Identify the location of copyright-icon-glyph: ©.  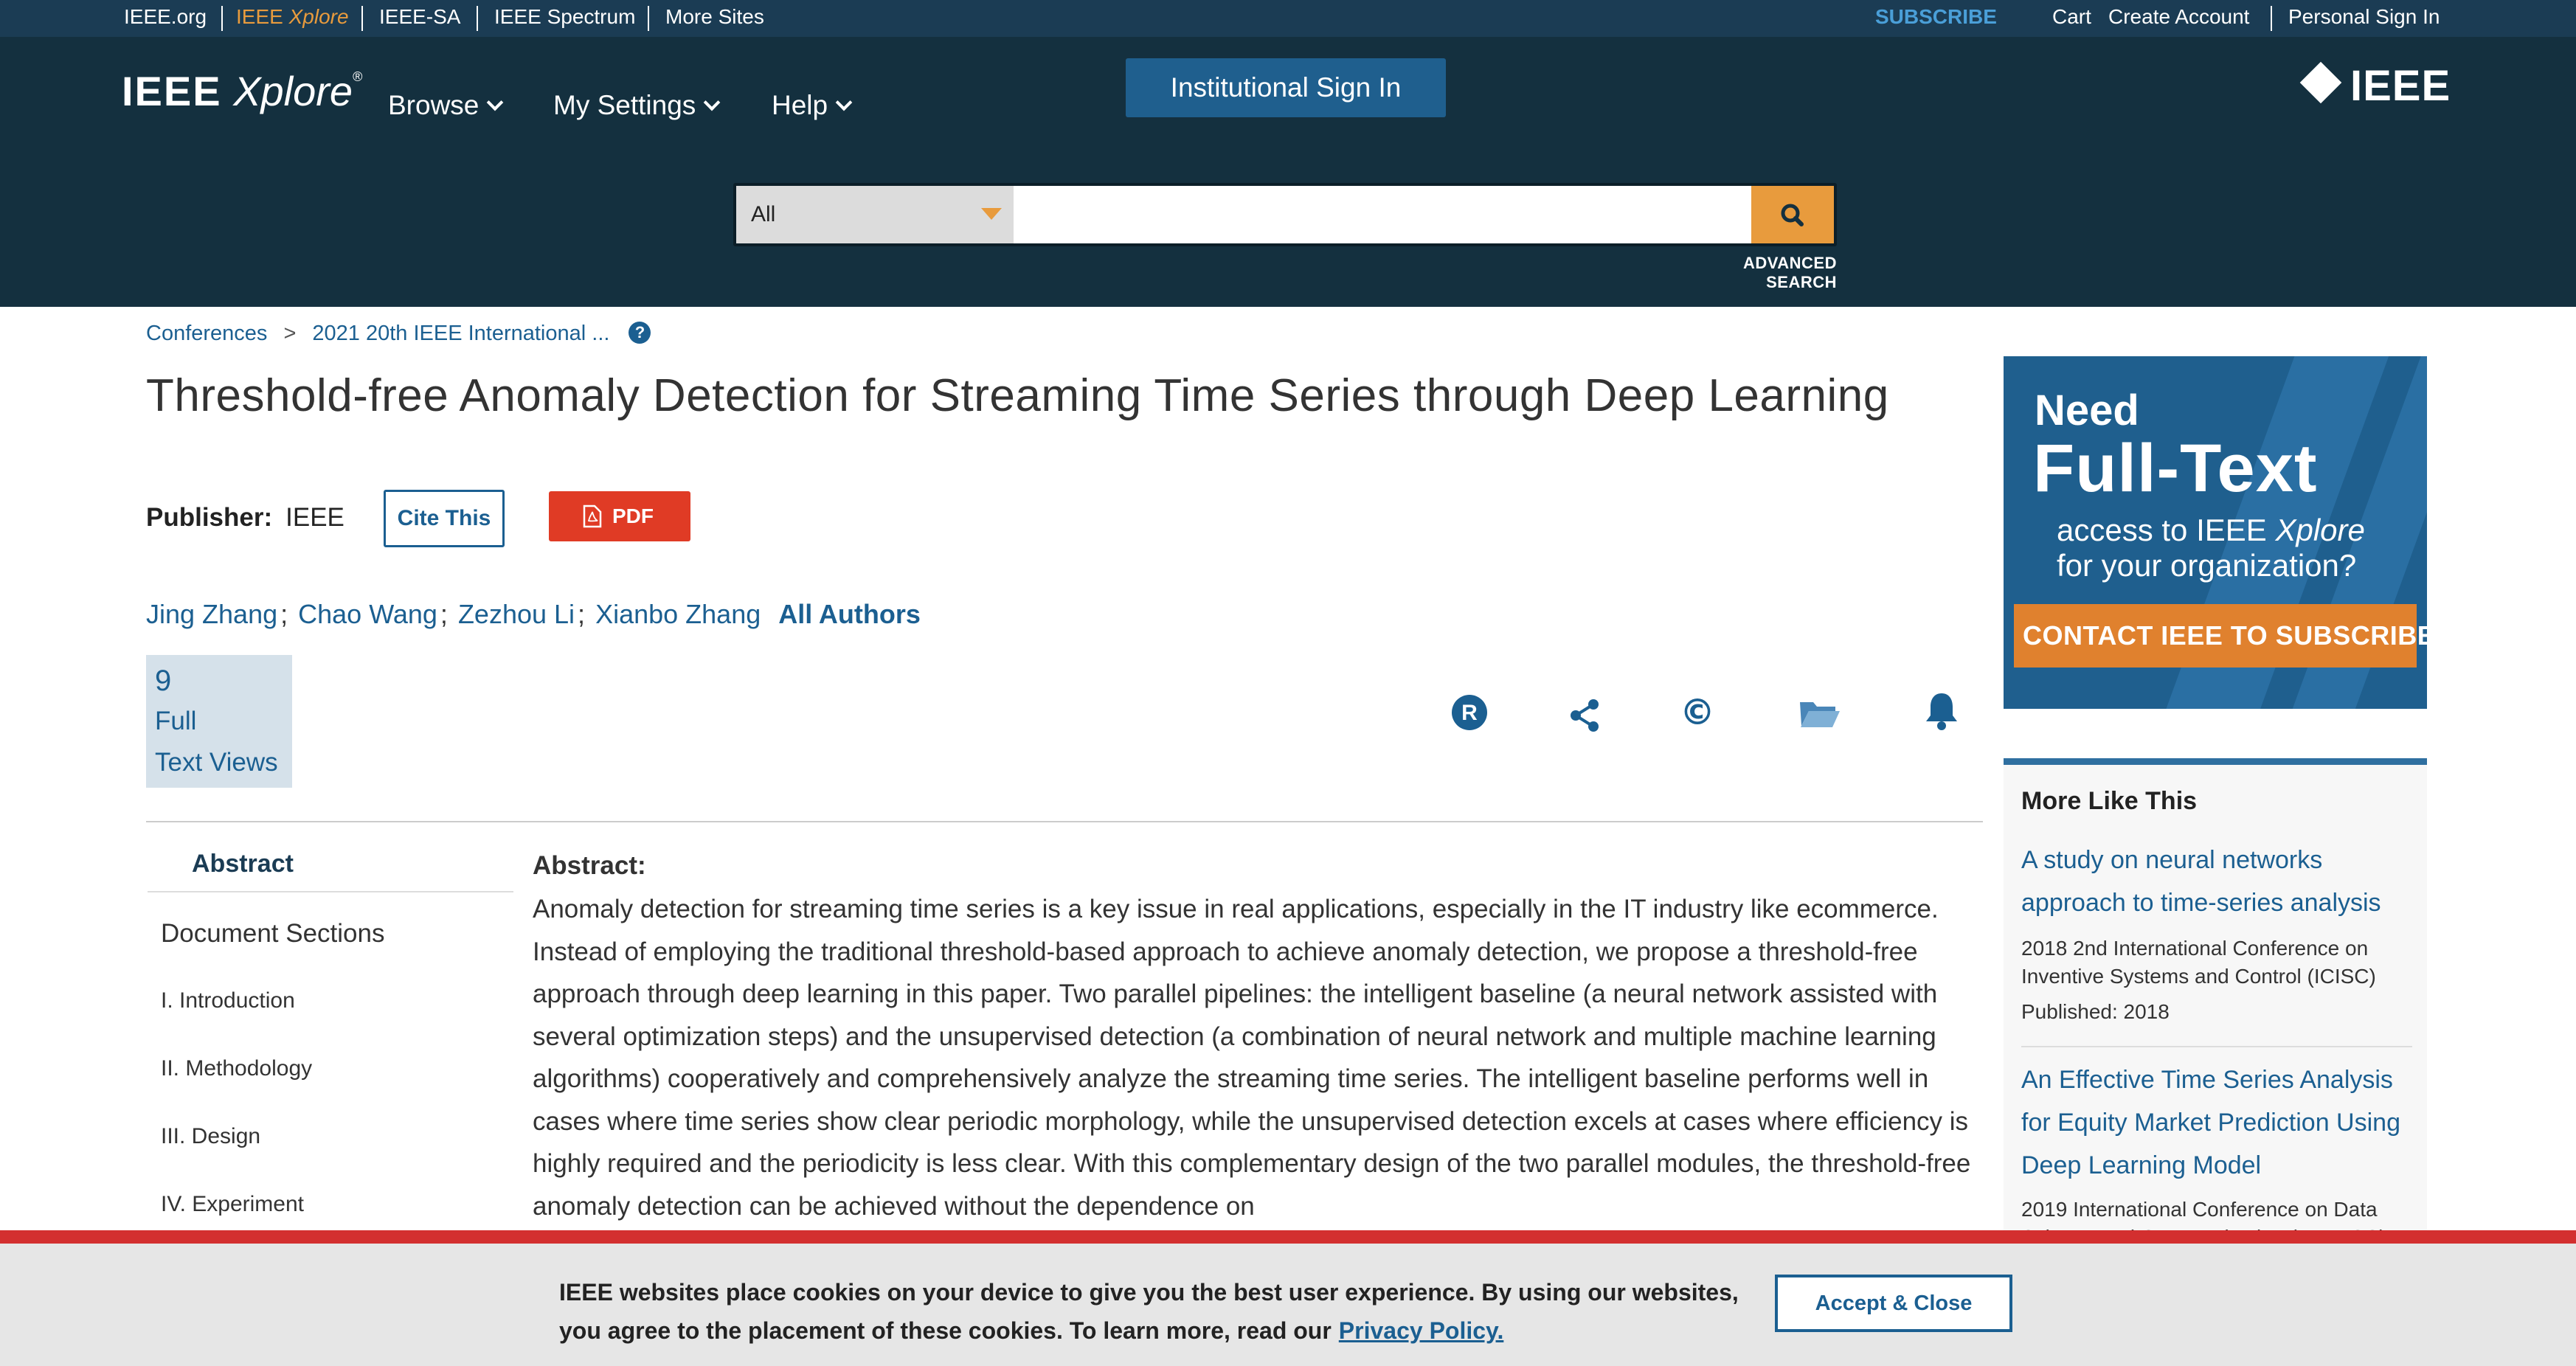
(1698, 712).